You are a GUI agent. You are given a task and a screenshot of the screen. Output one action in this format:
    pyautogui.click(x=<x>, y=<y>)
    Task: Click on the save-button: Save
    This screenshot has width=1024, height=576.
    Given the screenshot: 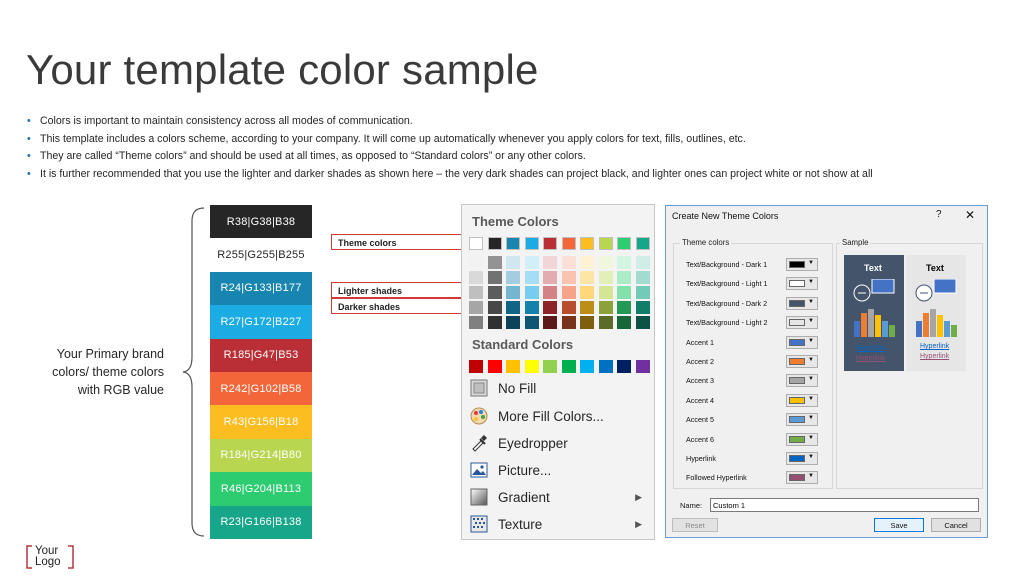 What is the action you would take?
    pyautogui.click(x=899, y=525)
    